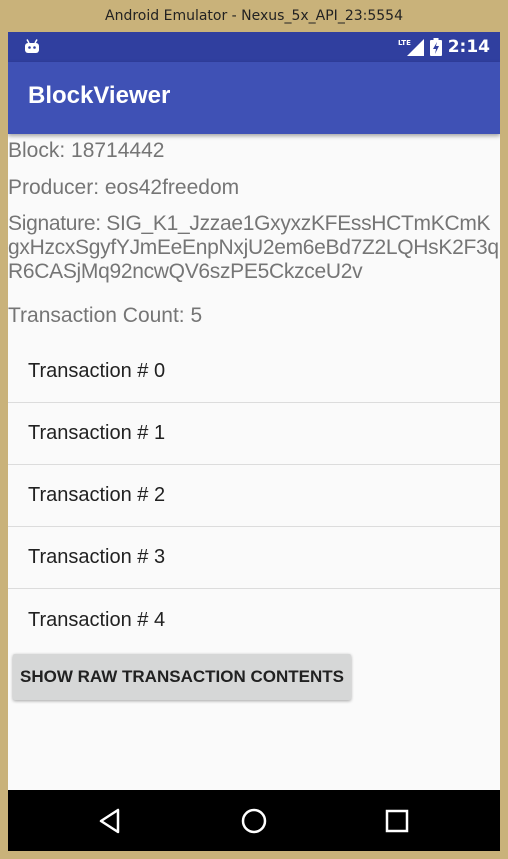  What do you see at coordinates (254, 434) in the screenshot?
I see `transaction-list-item: Transaction # 1` at bounding box center [254, 434].